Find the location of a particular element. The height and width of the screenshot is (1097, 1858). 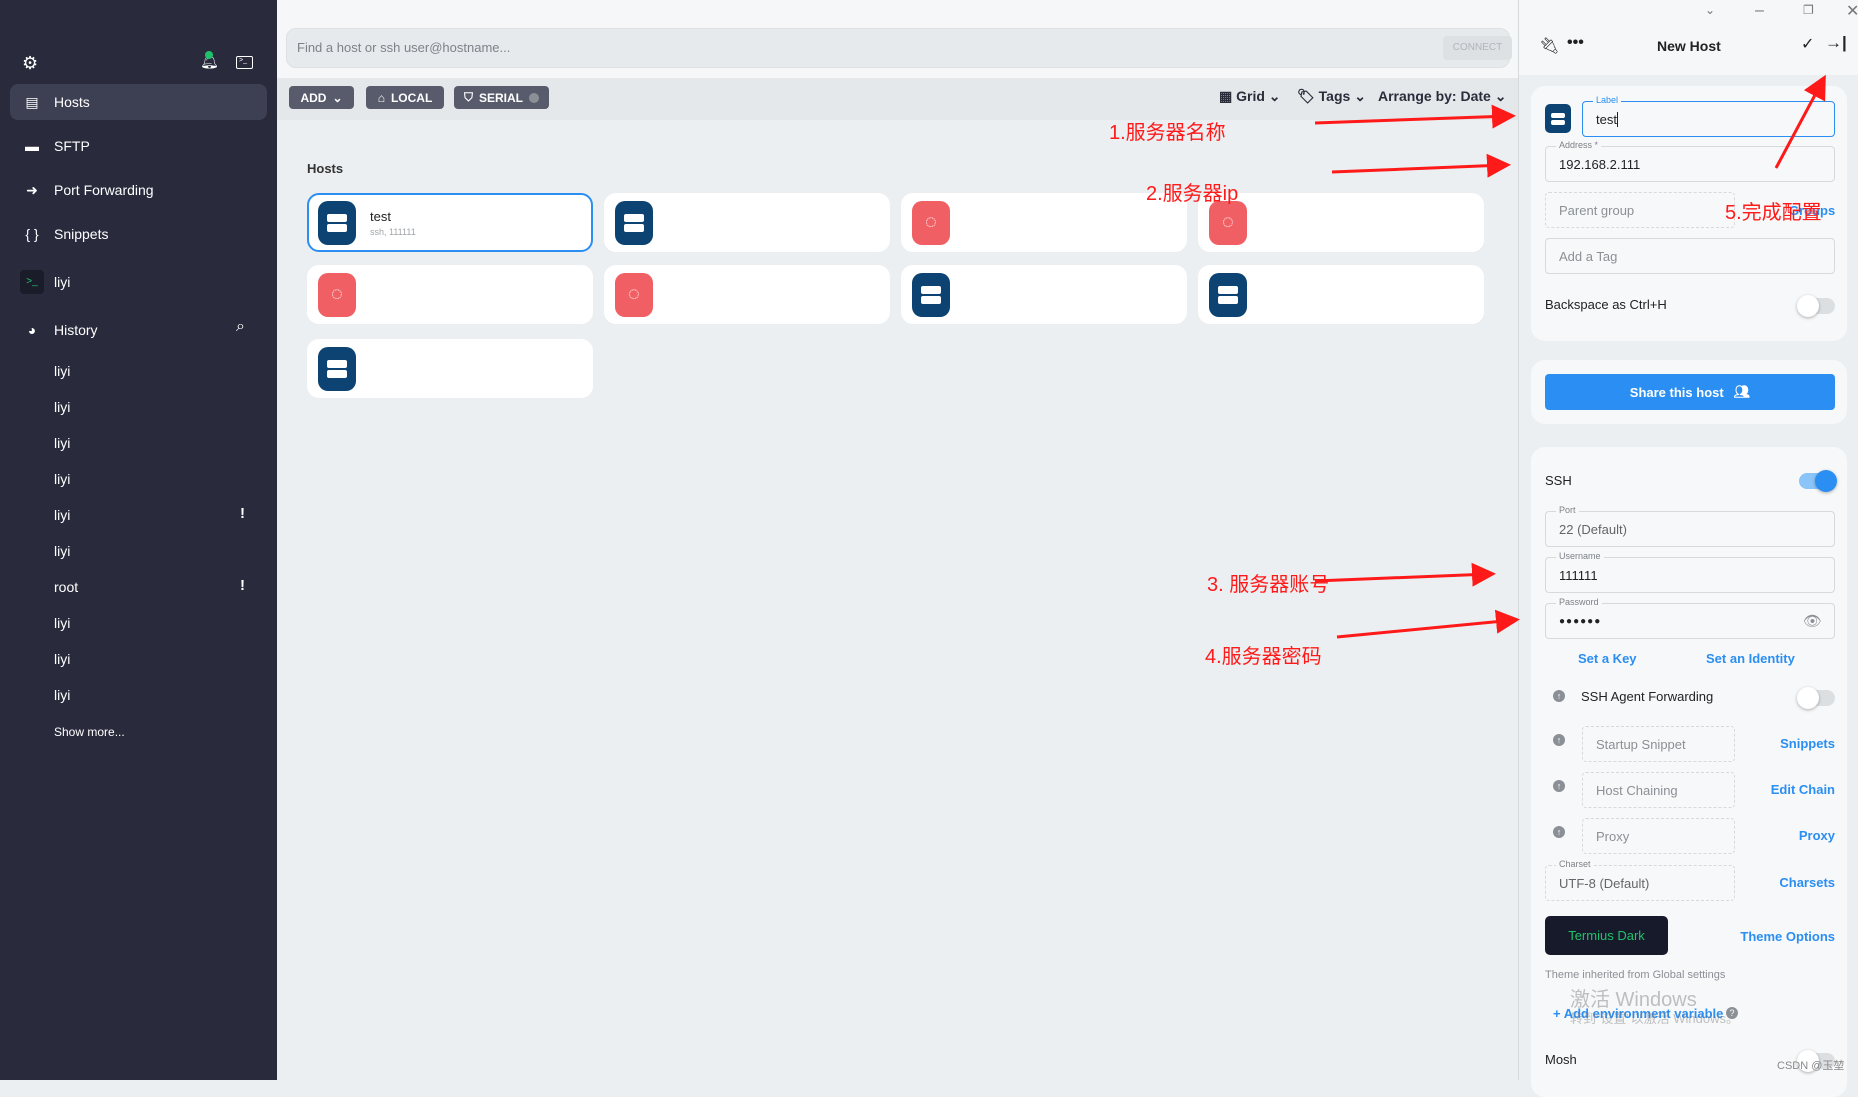

arrange-by-dropdown: Arrange by: Date ⌄ is located at coordinates (1442, 96).